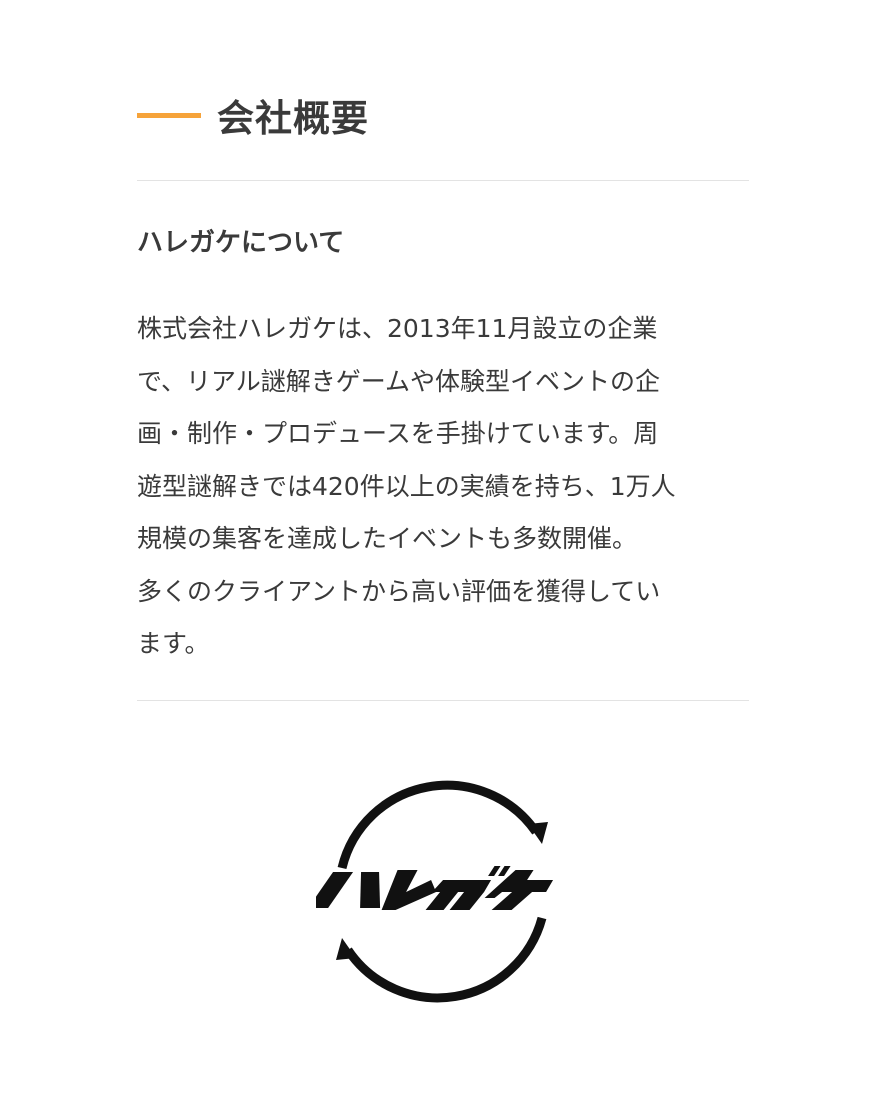 The height and width of the screenshot is (1094, 885). What do you see at coordinates (387, 538) in the screenshot?
I see `description-line: 規模の集客を達成したイベントも多数開催。` at bounding box center [387, 538].